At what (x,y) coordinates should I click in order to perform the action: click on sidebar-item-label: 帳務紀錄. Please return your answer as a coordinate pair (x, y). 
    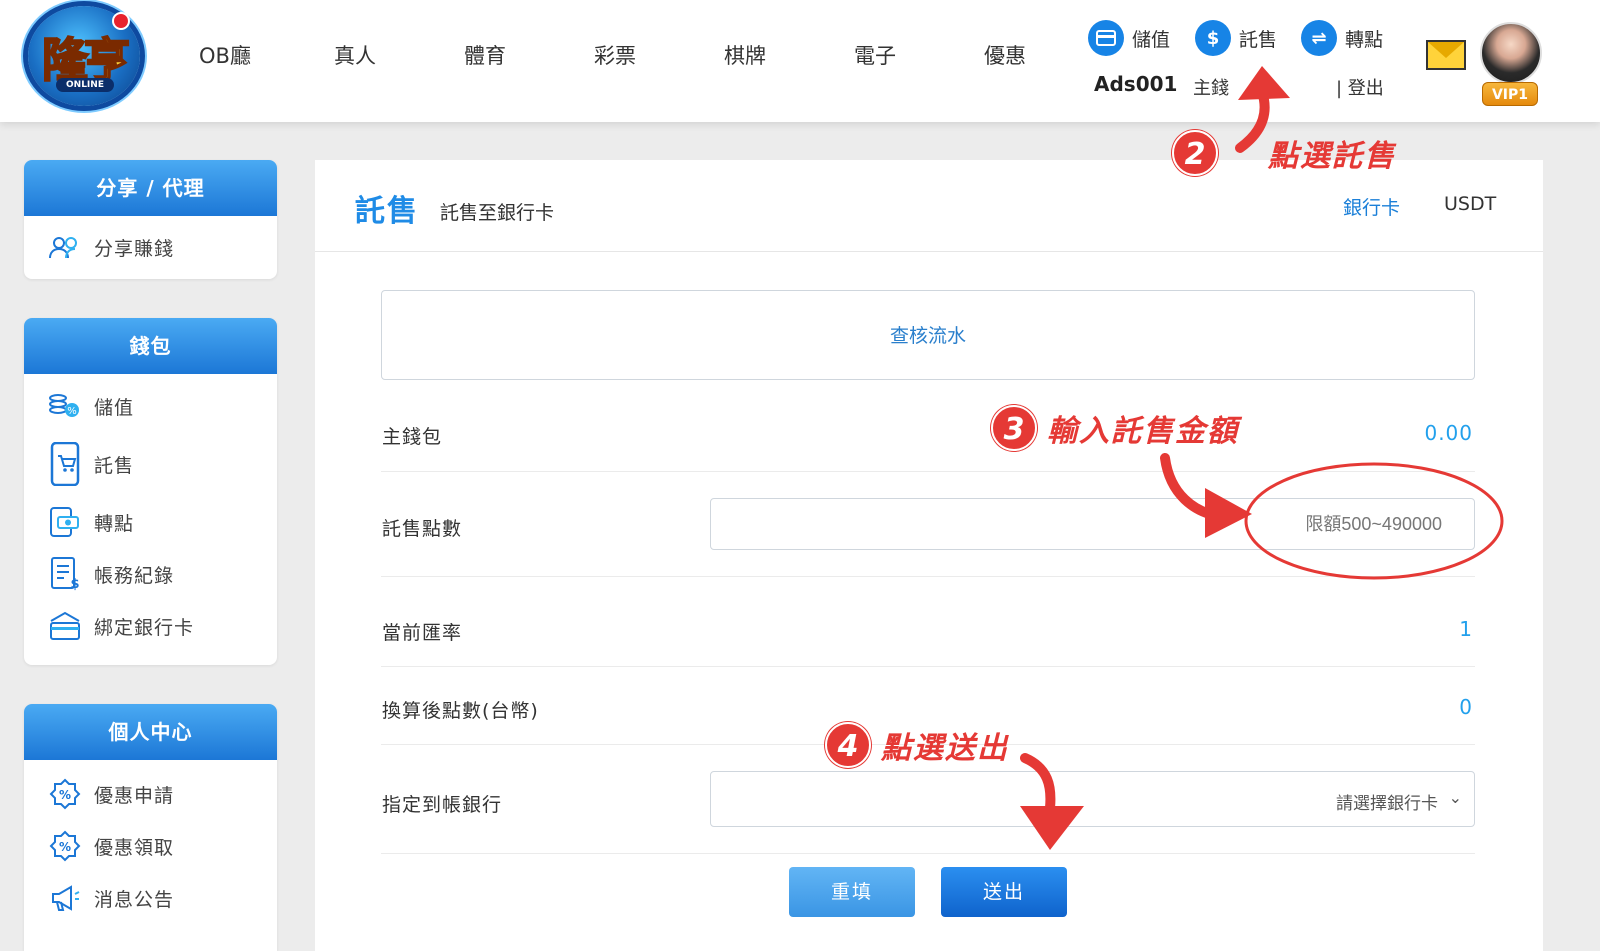
    Looking at the image, I should click on (134, 575).